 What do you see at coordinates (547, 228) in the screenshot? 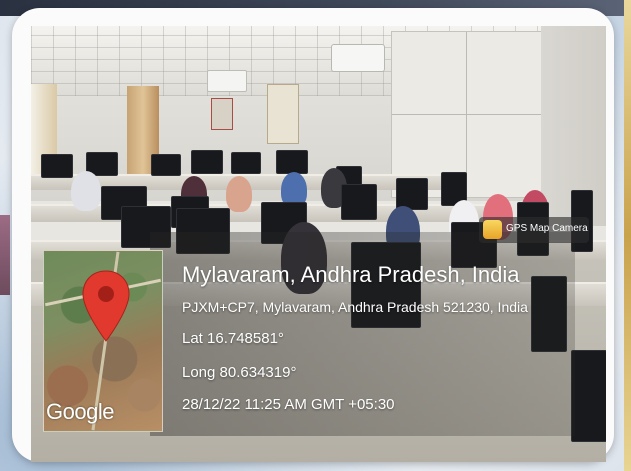
I see `app-badge-label: GPS Map Camera` at bounding box center [547, 228].